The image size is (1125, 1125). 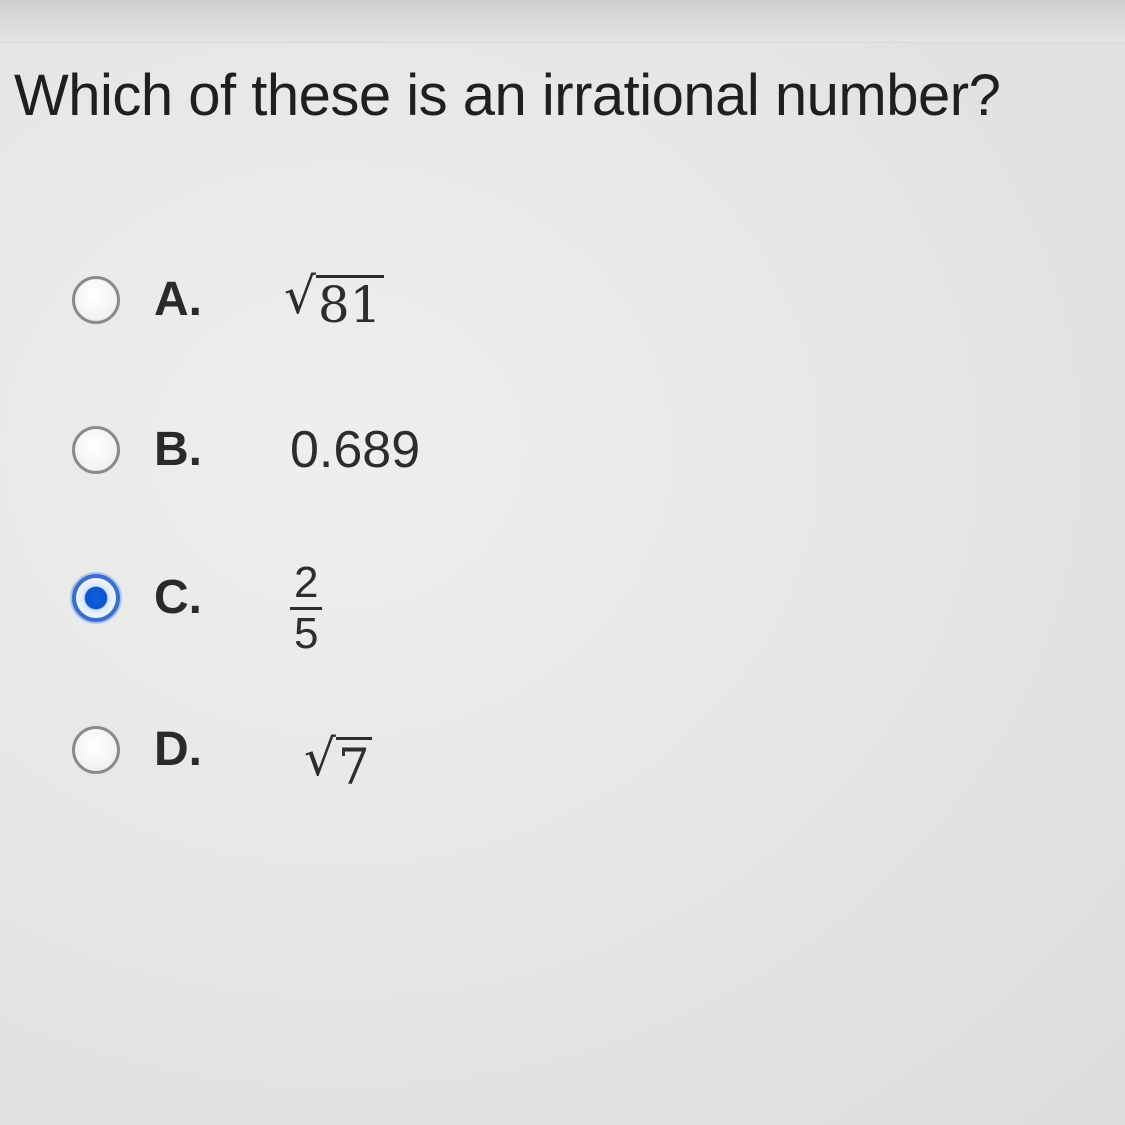 What do you see at coordinates (422, 764) in the screenshot?
I see `choice-d: D. √ 7` at bounding box center [422, 764].